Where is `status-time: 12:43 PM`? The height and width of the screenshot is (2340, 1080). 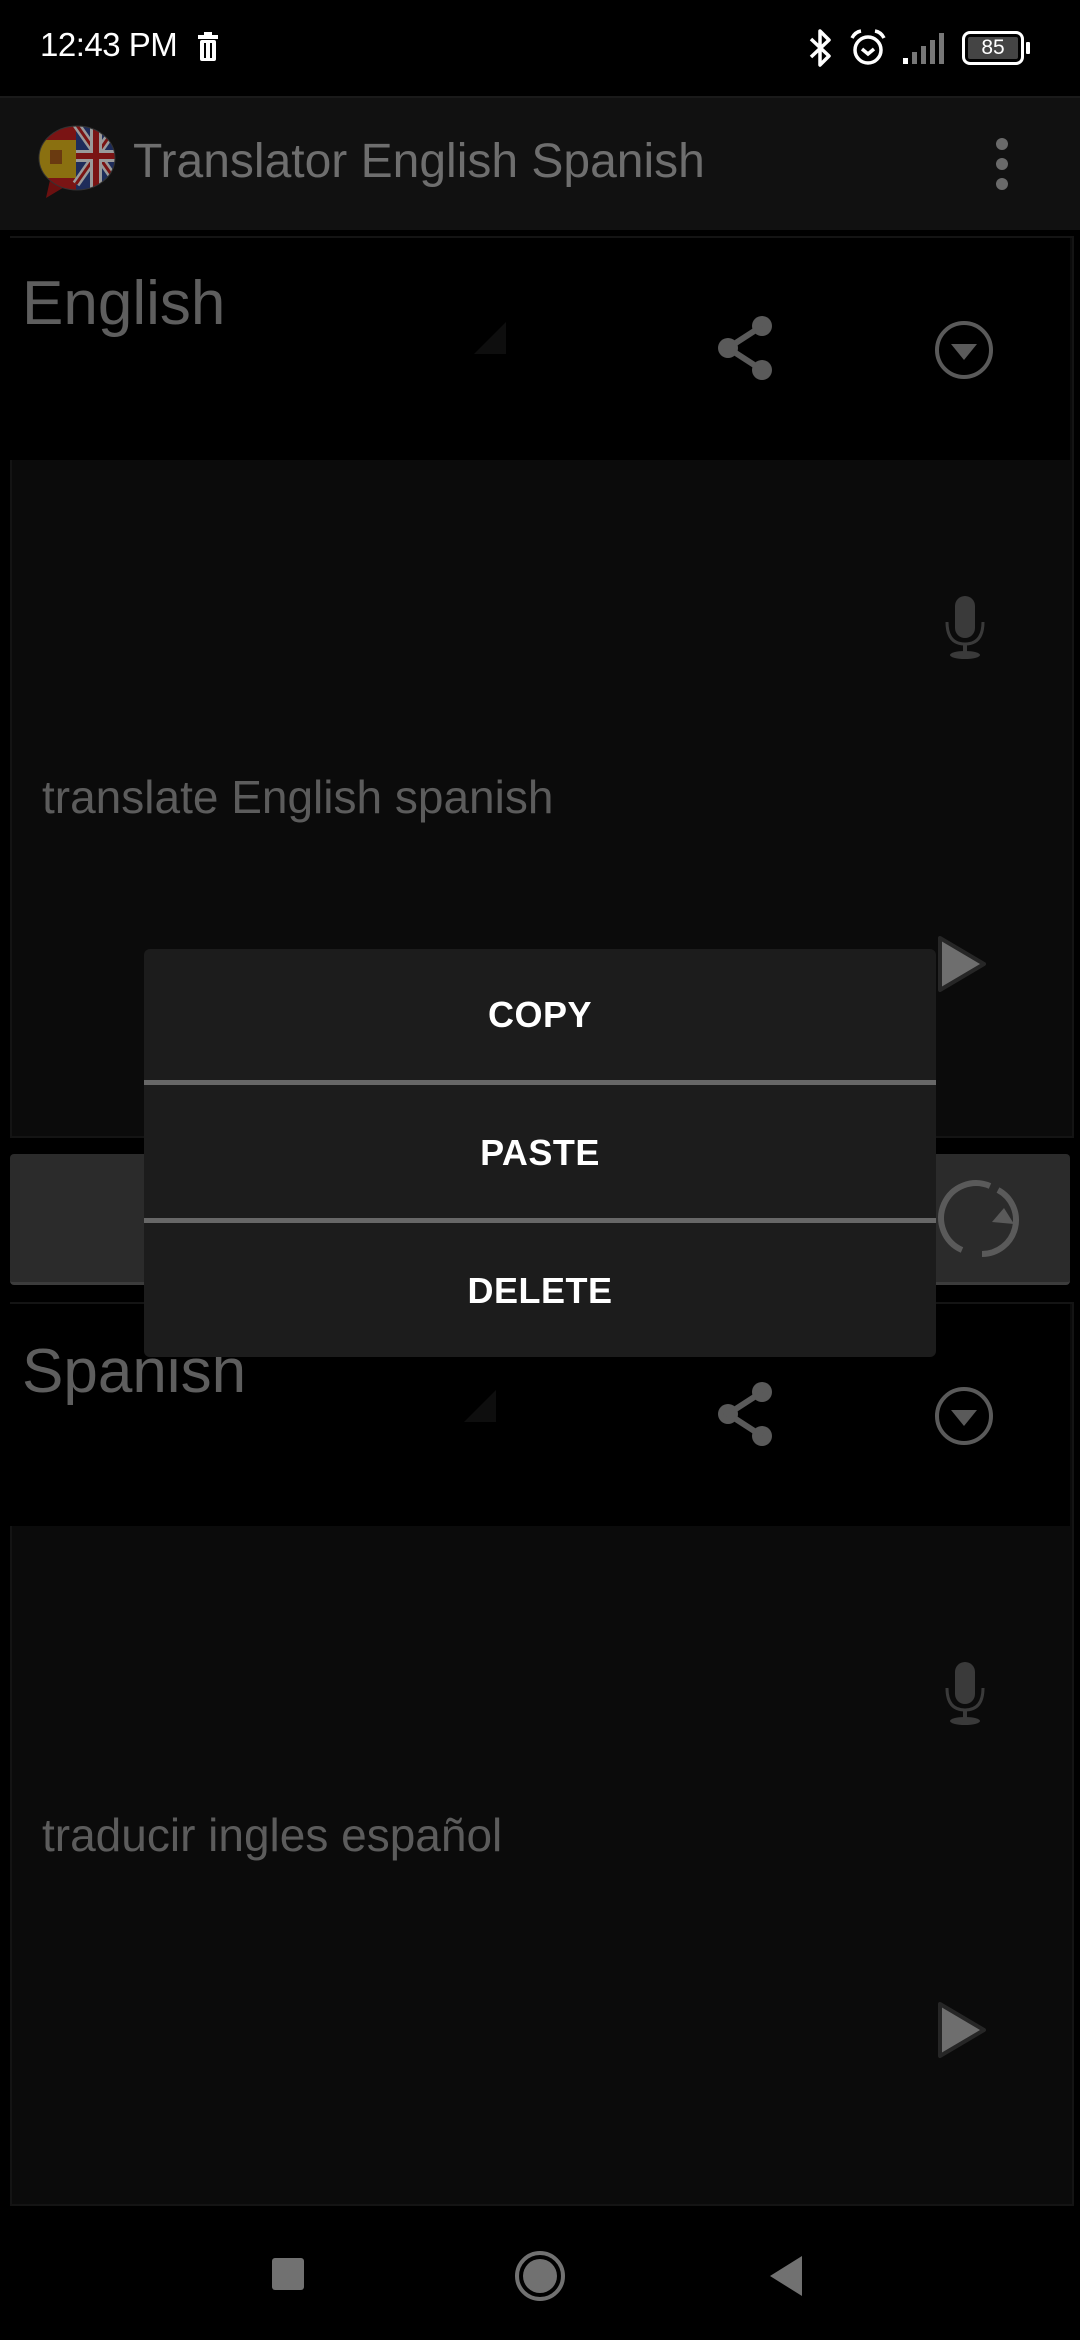
status-time: 12:43 PM is located at coordinates (109, 44).